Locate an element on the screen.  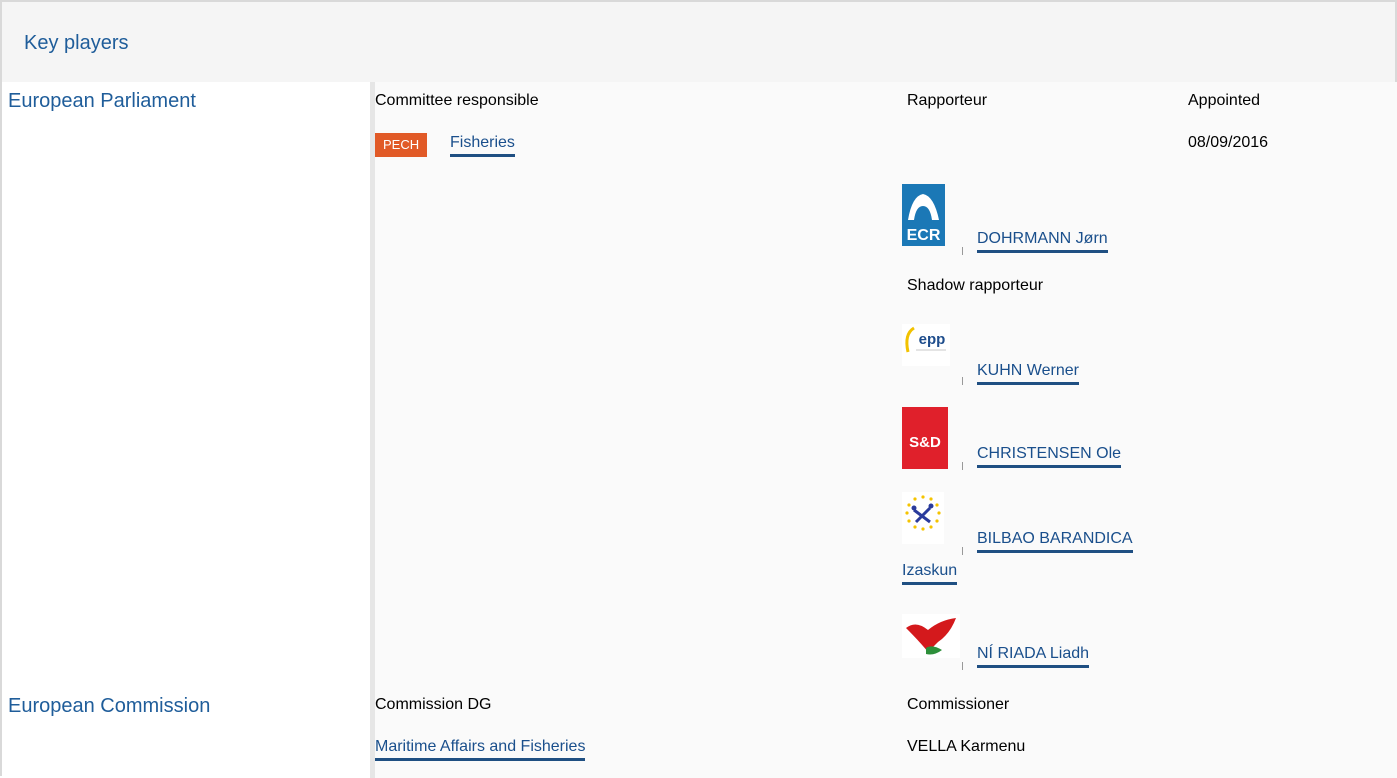
gue-ngl-group-logo-icon is located at coordinates (931, 636).